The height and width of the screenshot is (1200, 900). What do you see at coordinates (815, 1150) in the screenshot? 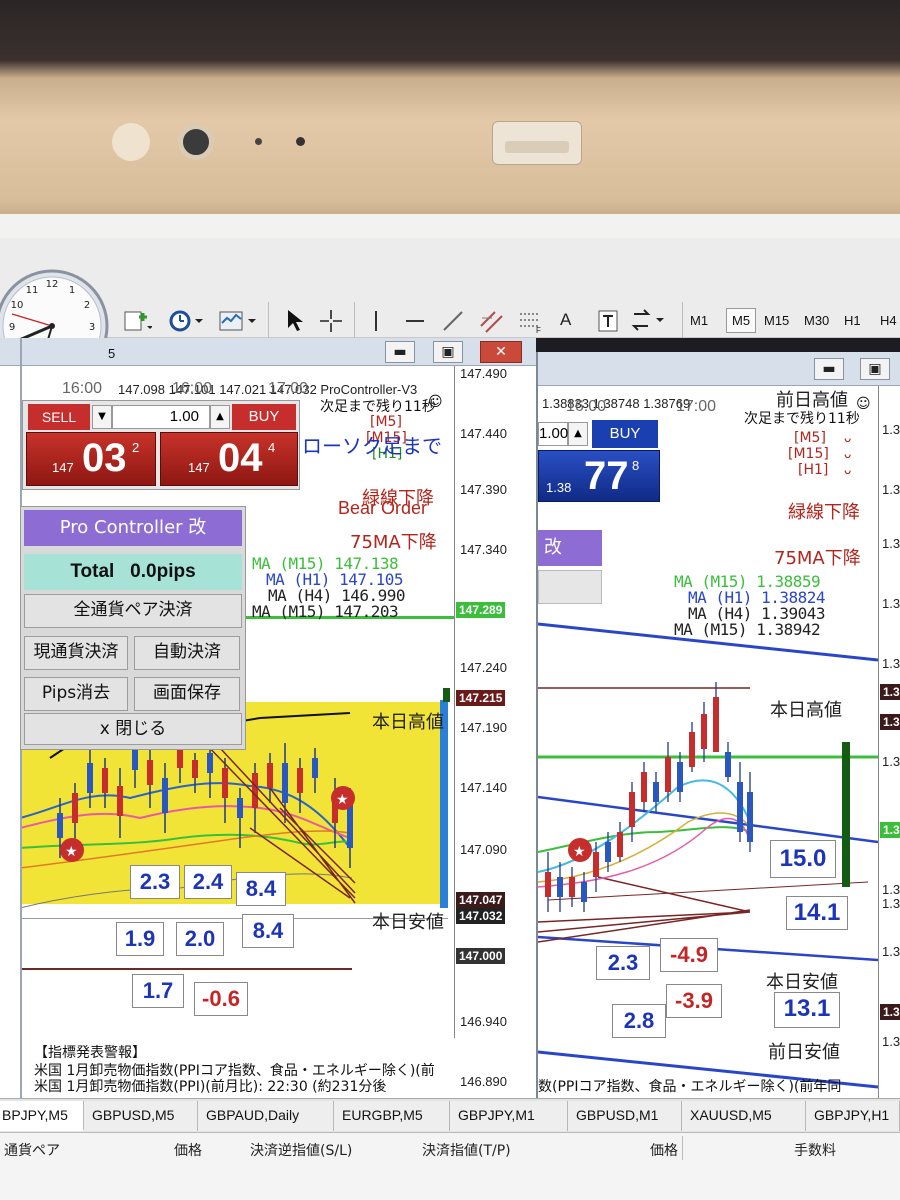
I see `column-header-commission: 手数料` at bounding box center [815, 1150].